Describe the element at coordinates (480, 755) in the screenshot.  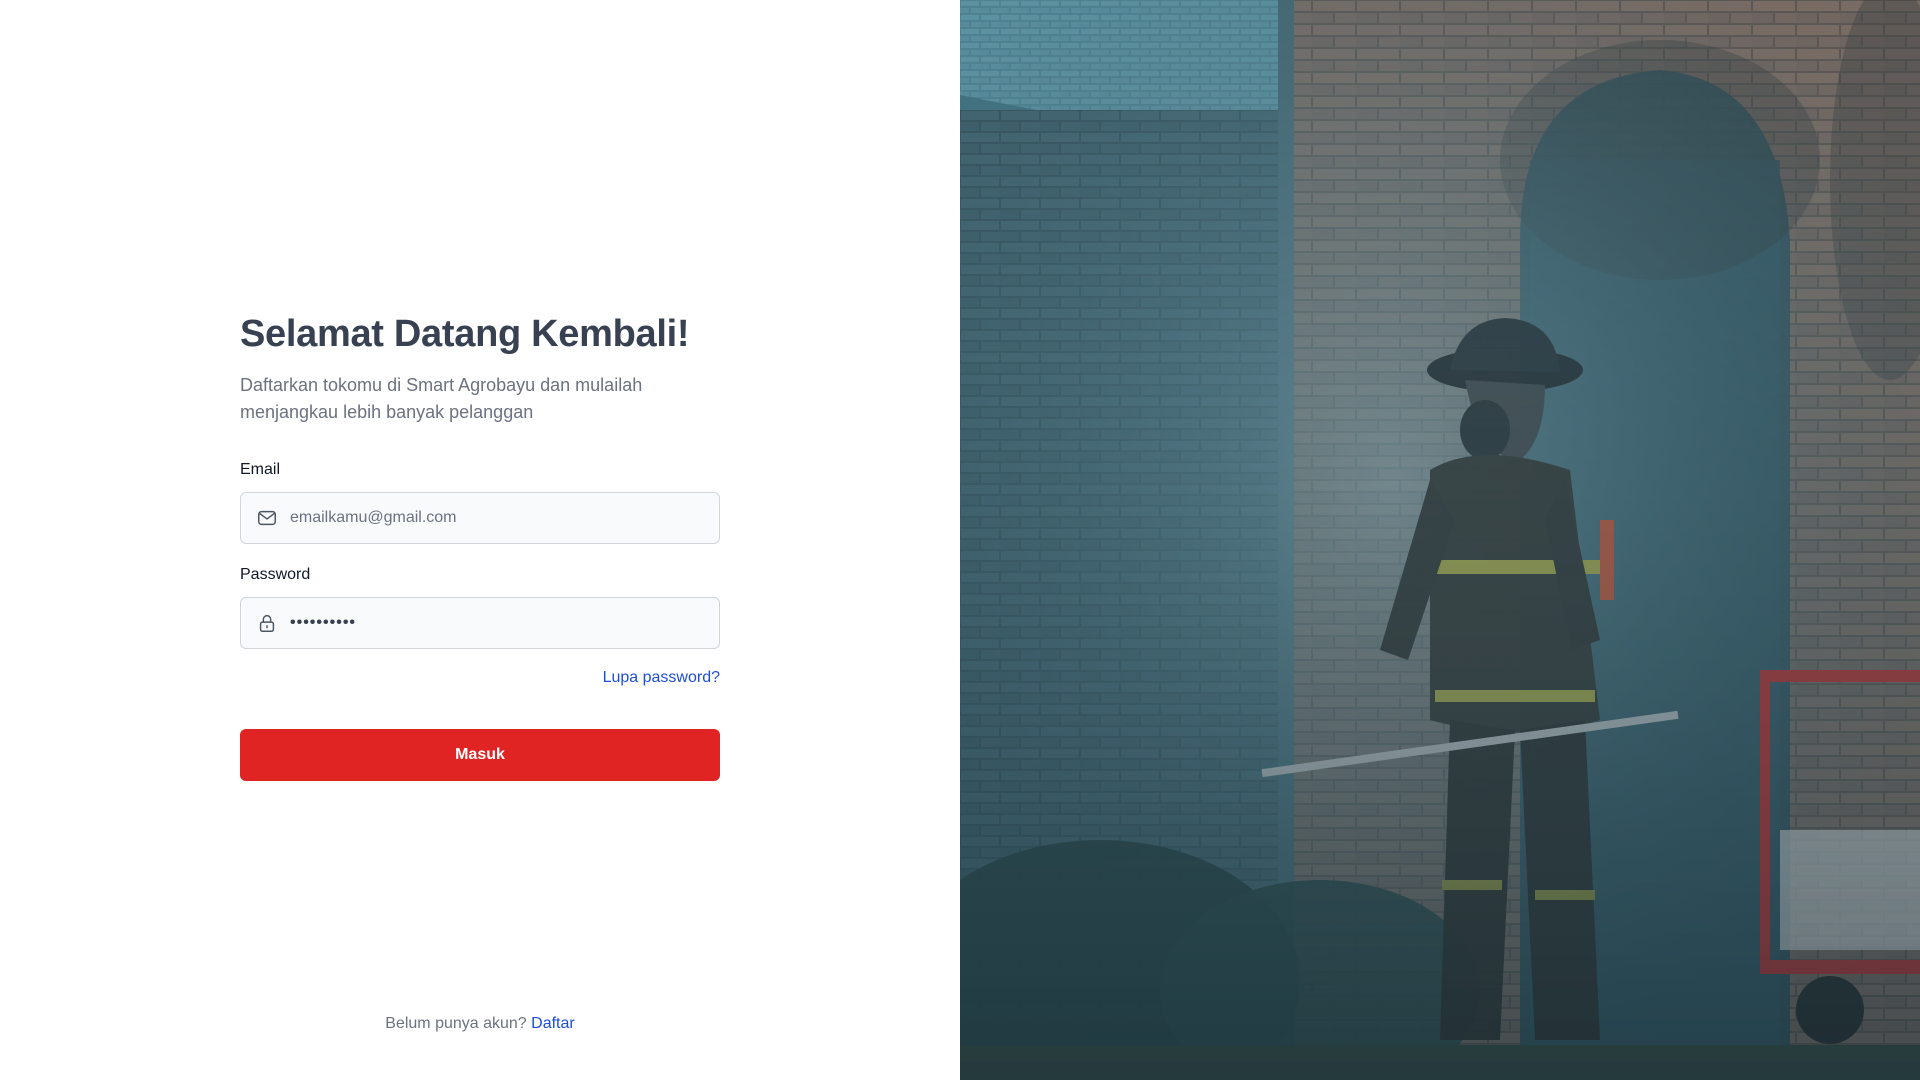
I see `login-button: Masuk` at that location.